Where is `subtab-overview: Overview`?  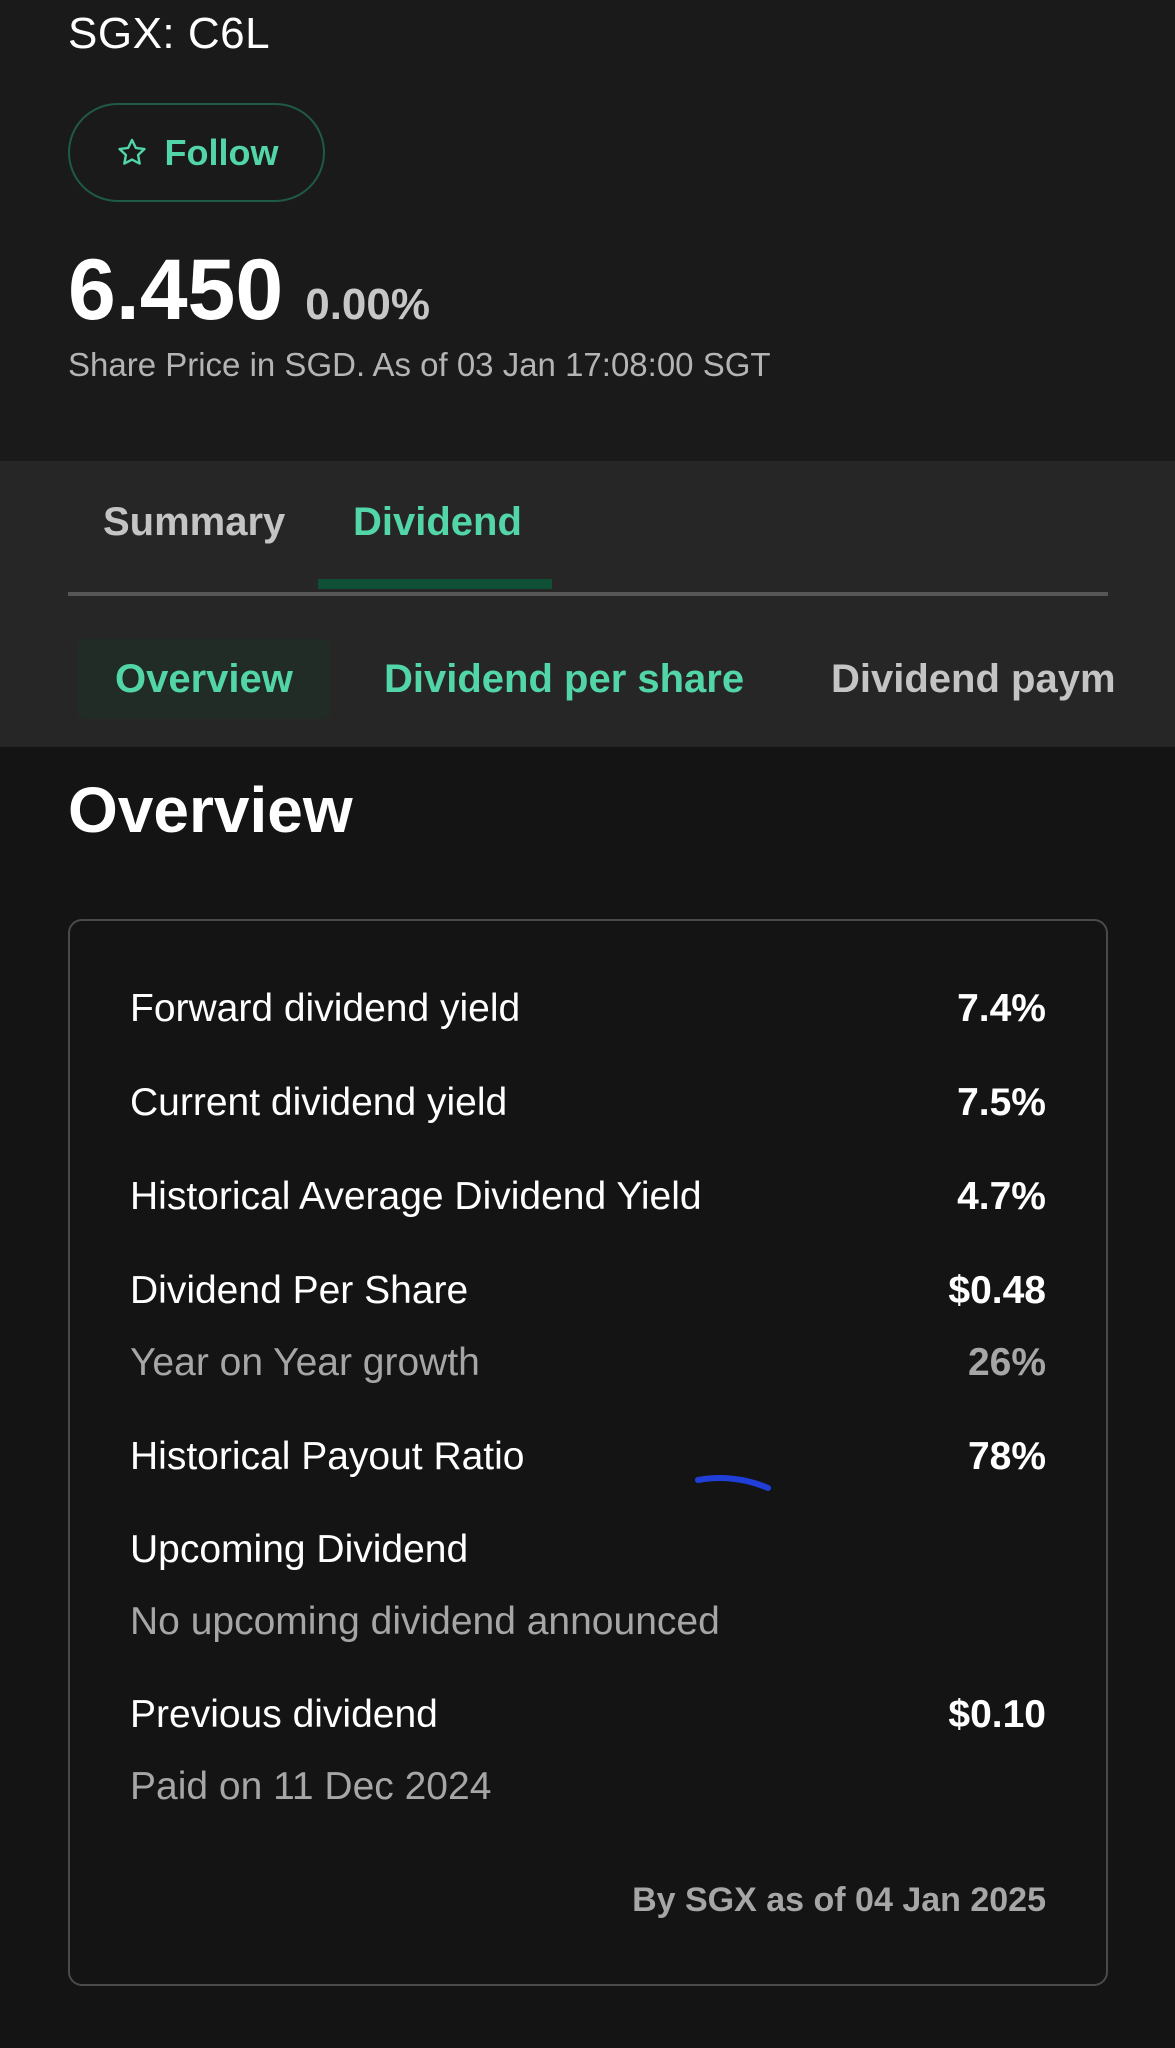 subtab-overview: Overview is located at coordinates (204, 679).